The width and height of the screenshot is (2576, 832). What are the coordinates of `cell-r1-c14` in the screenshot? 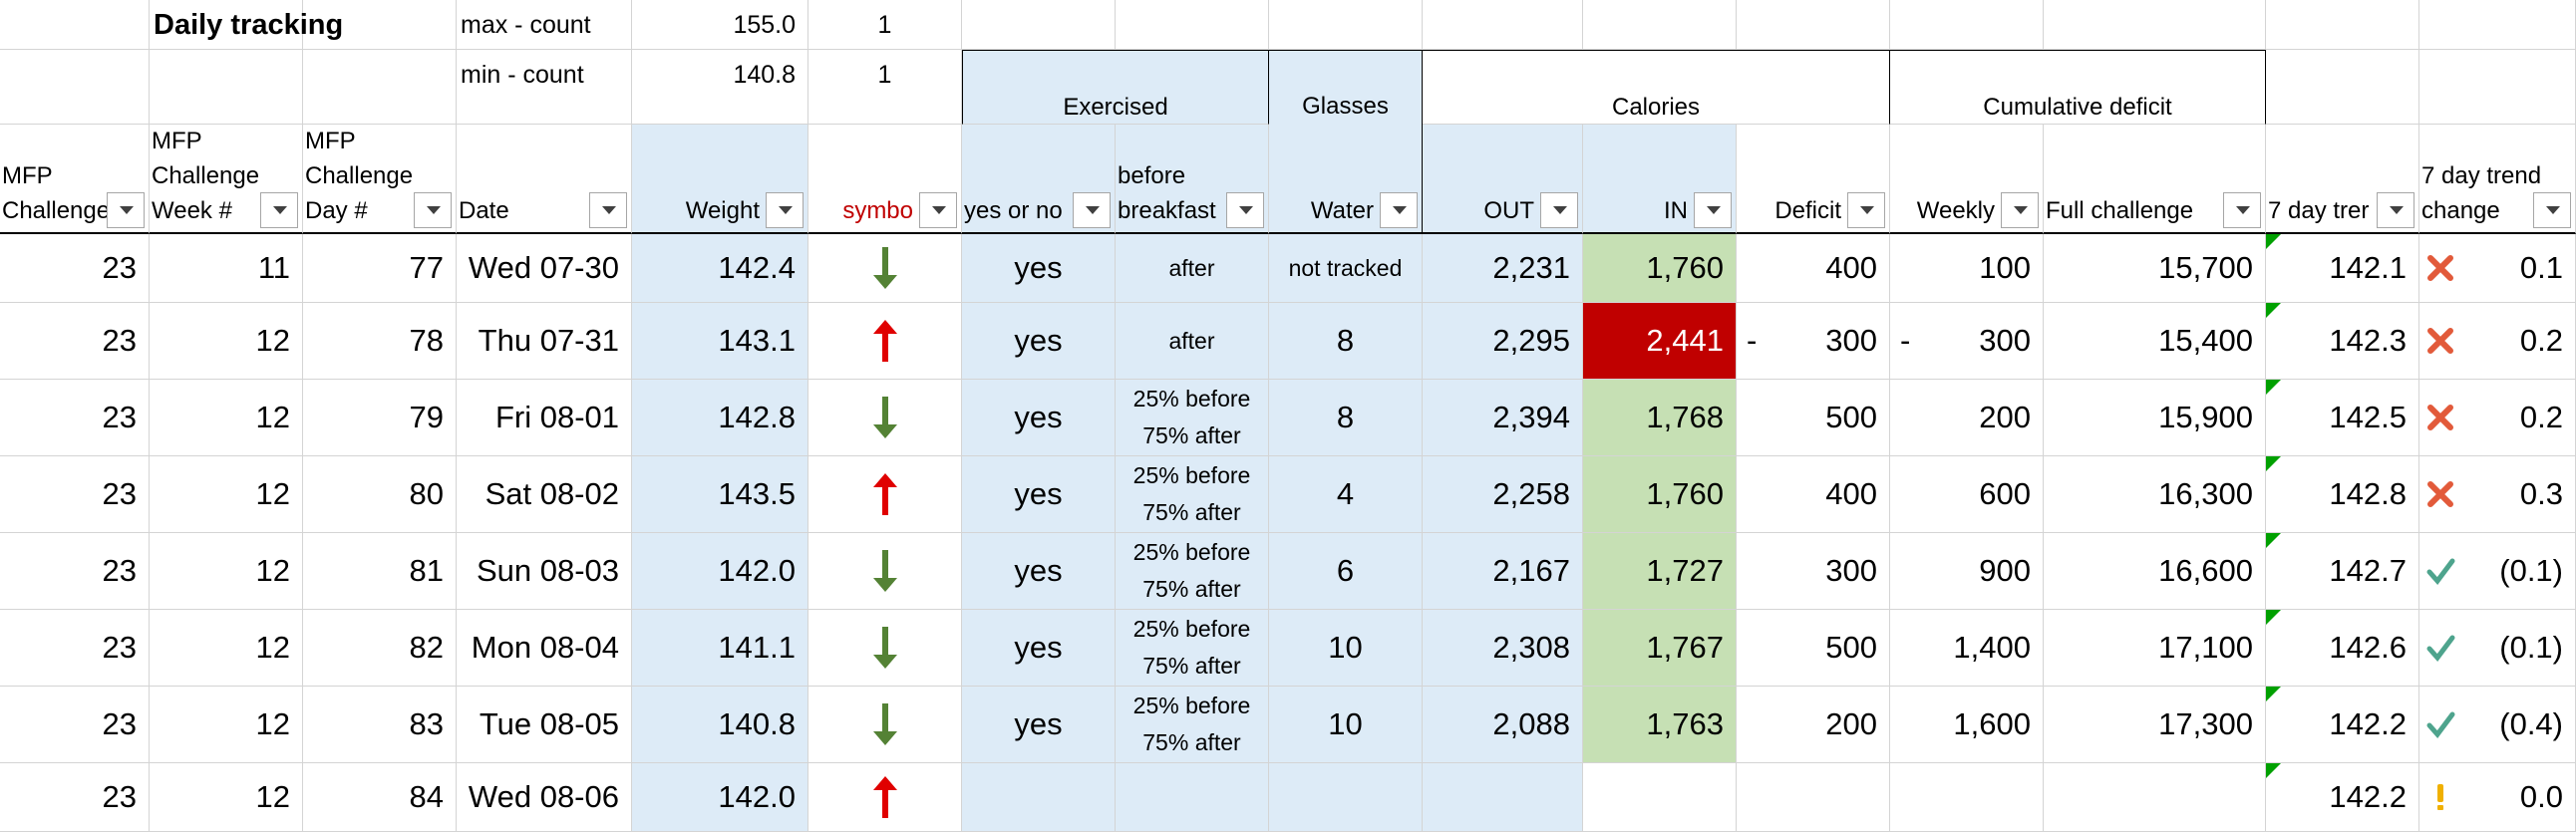 It's located at (2342, 87).